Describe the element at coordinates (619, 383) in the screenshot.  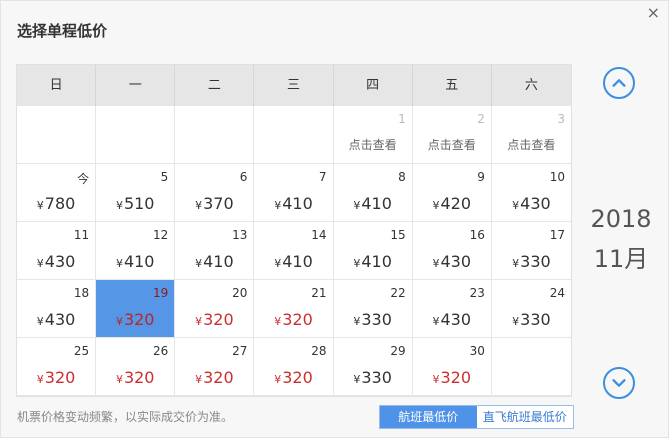
I see `next-month-button` at that location.